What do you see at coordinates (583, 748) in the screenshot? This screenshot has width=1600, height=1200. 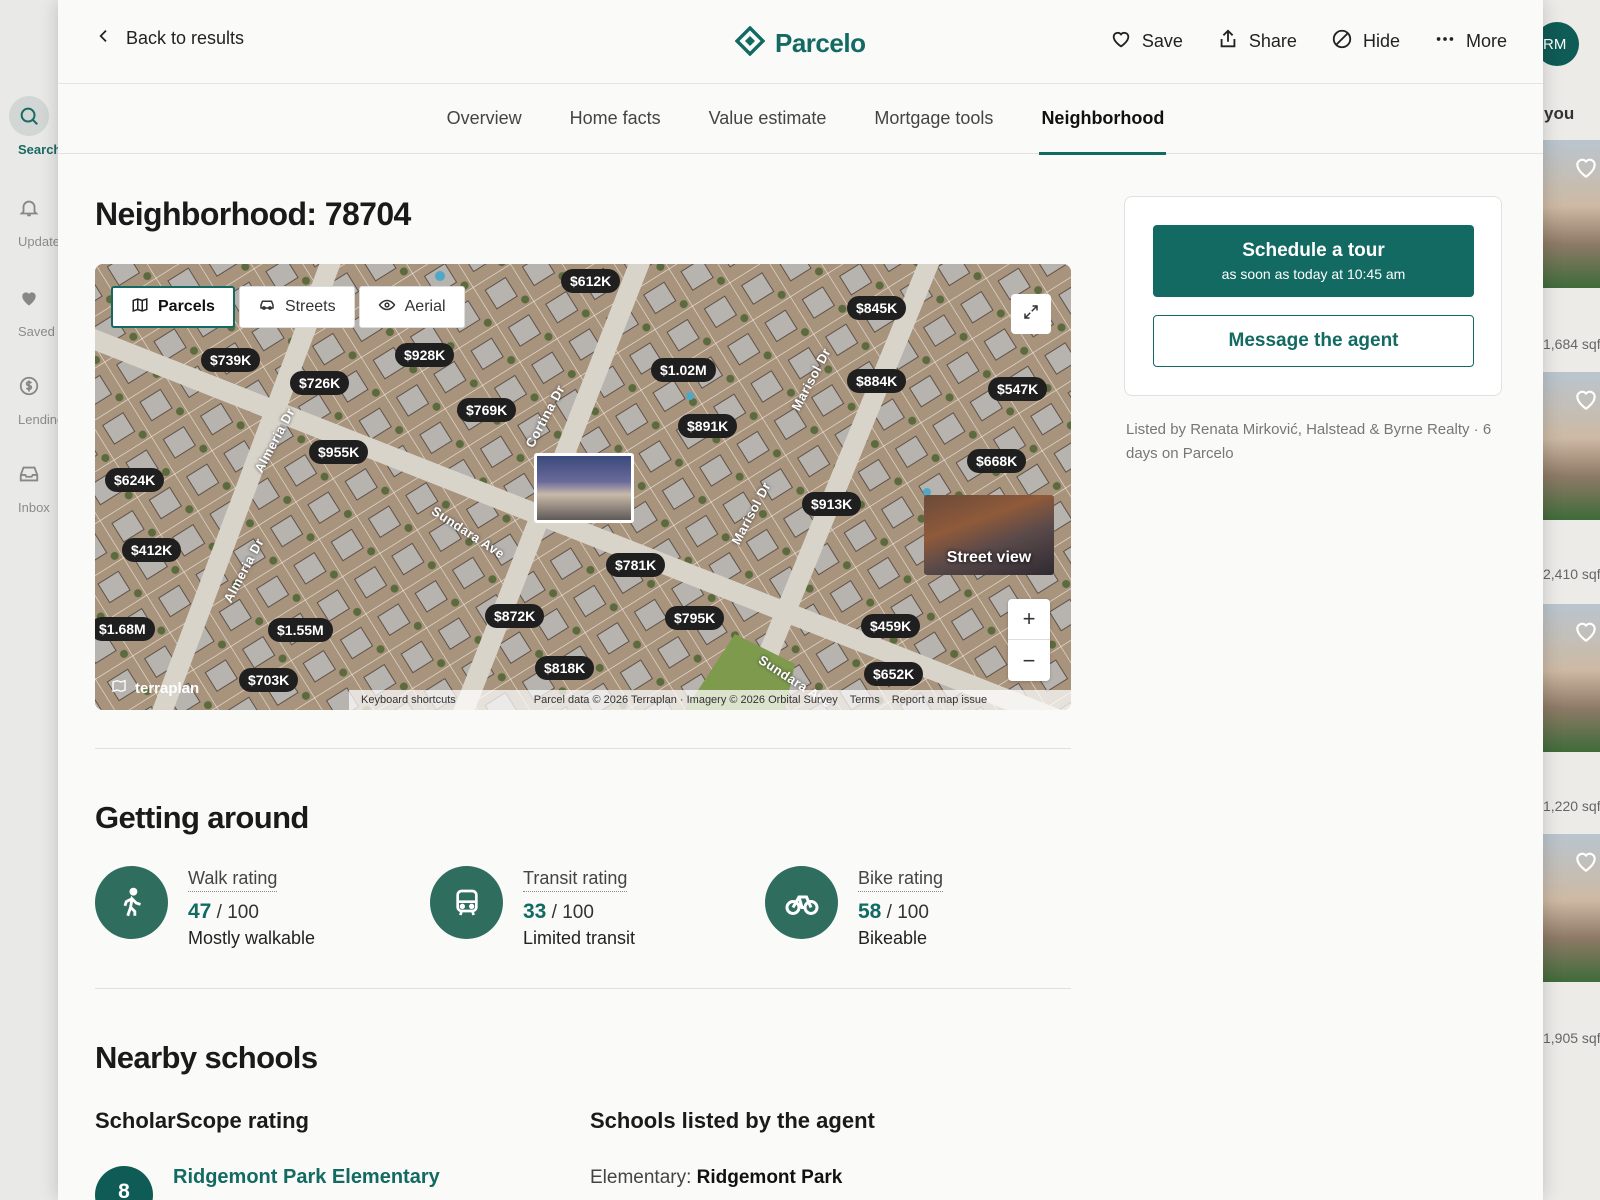 I see `section-divider` at bounding box center [583, 748].